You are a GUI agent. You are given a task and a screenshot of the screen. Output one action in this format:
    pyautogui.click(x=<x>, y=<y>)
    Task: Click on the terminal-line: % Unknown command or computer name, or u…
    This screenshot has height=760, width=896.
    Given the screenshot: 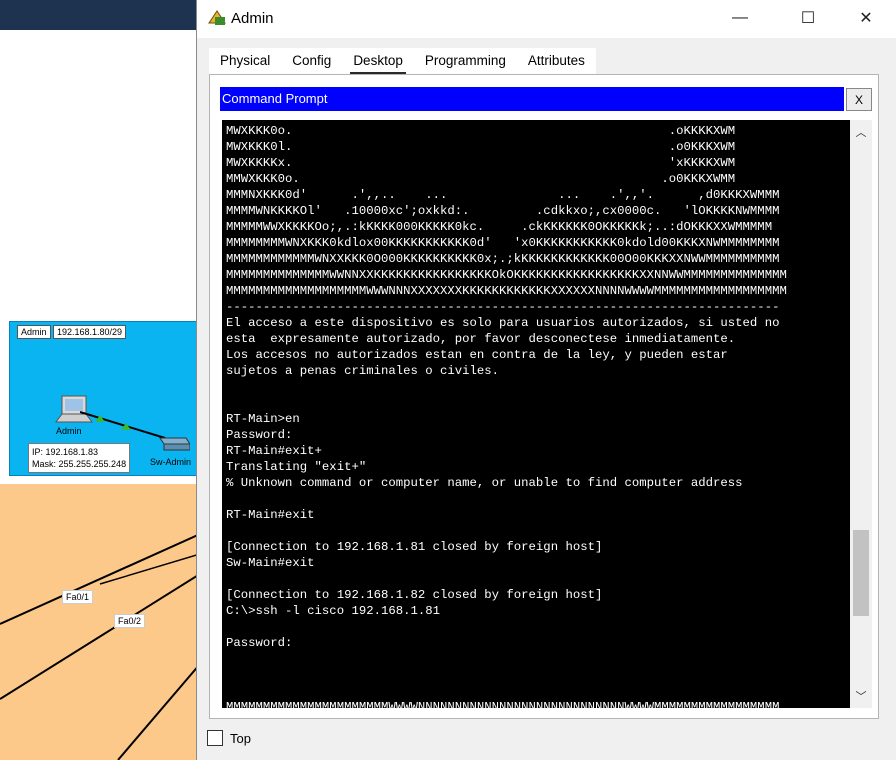 What is the action you would take?
    pyautogui.click(x=484, y=483)
    